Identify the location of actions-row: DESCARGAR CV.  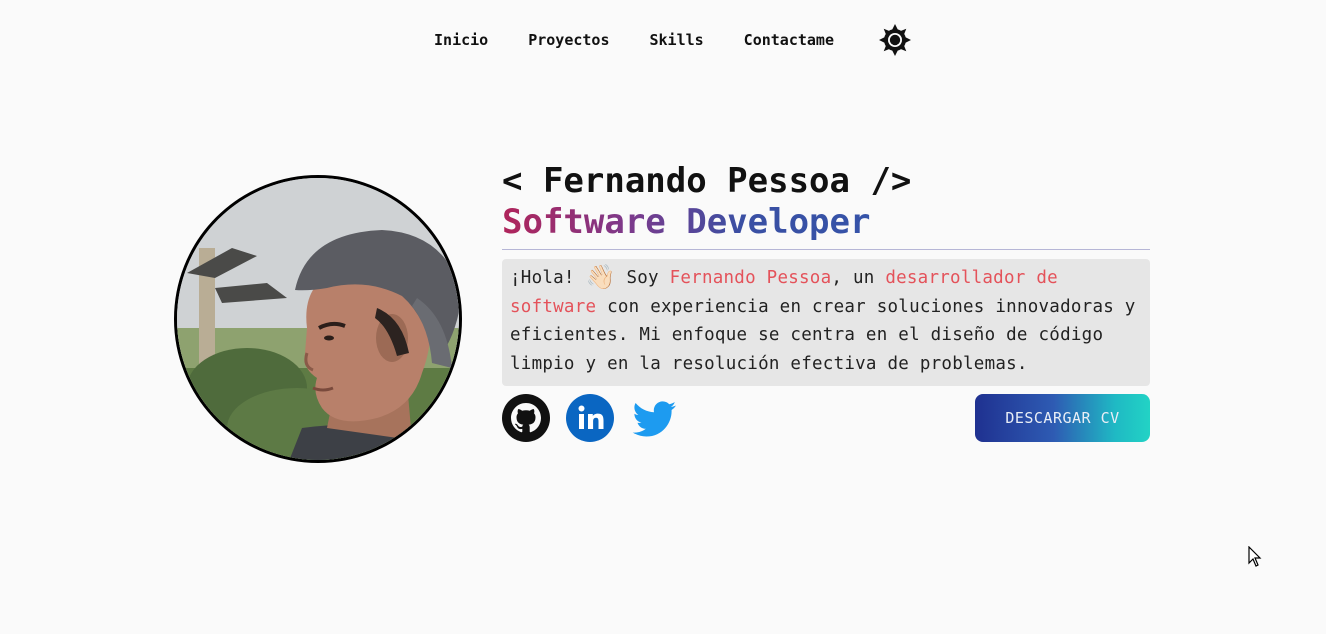
(826, 418).